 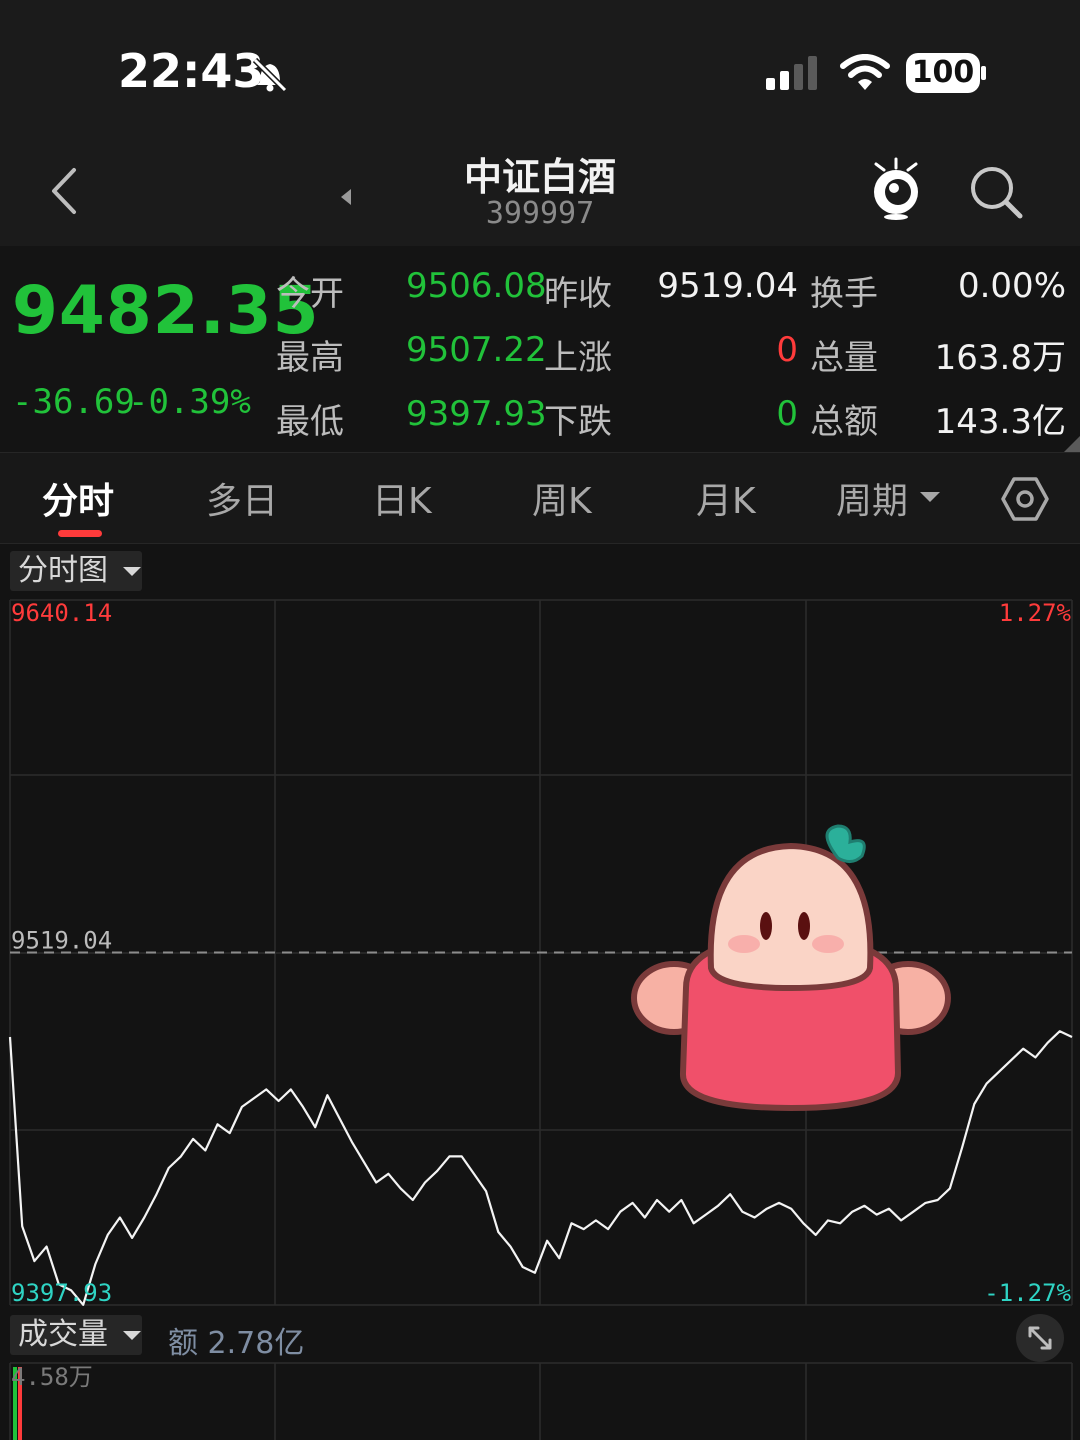 What do you see at coordinates (844, 422) in the screenshot?
I see `amount-label: 总额` at bounding box center [844, 422].